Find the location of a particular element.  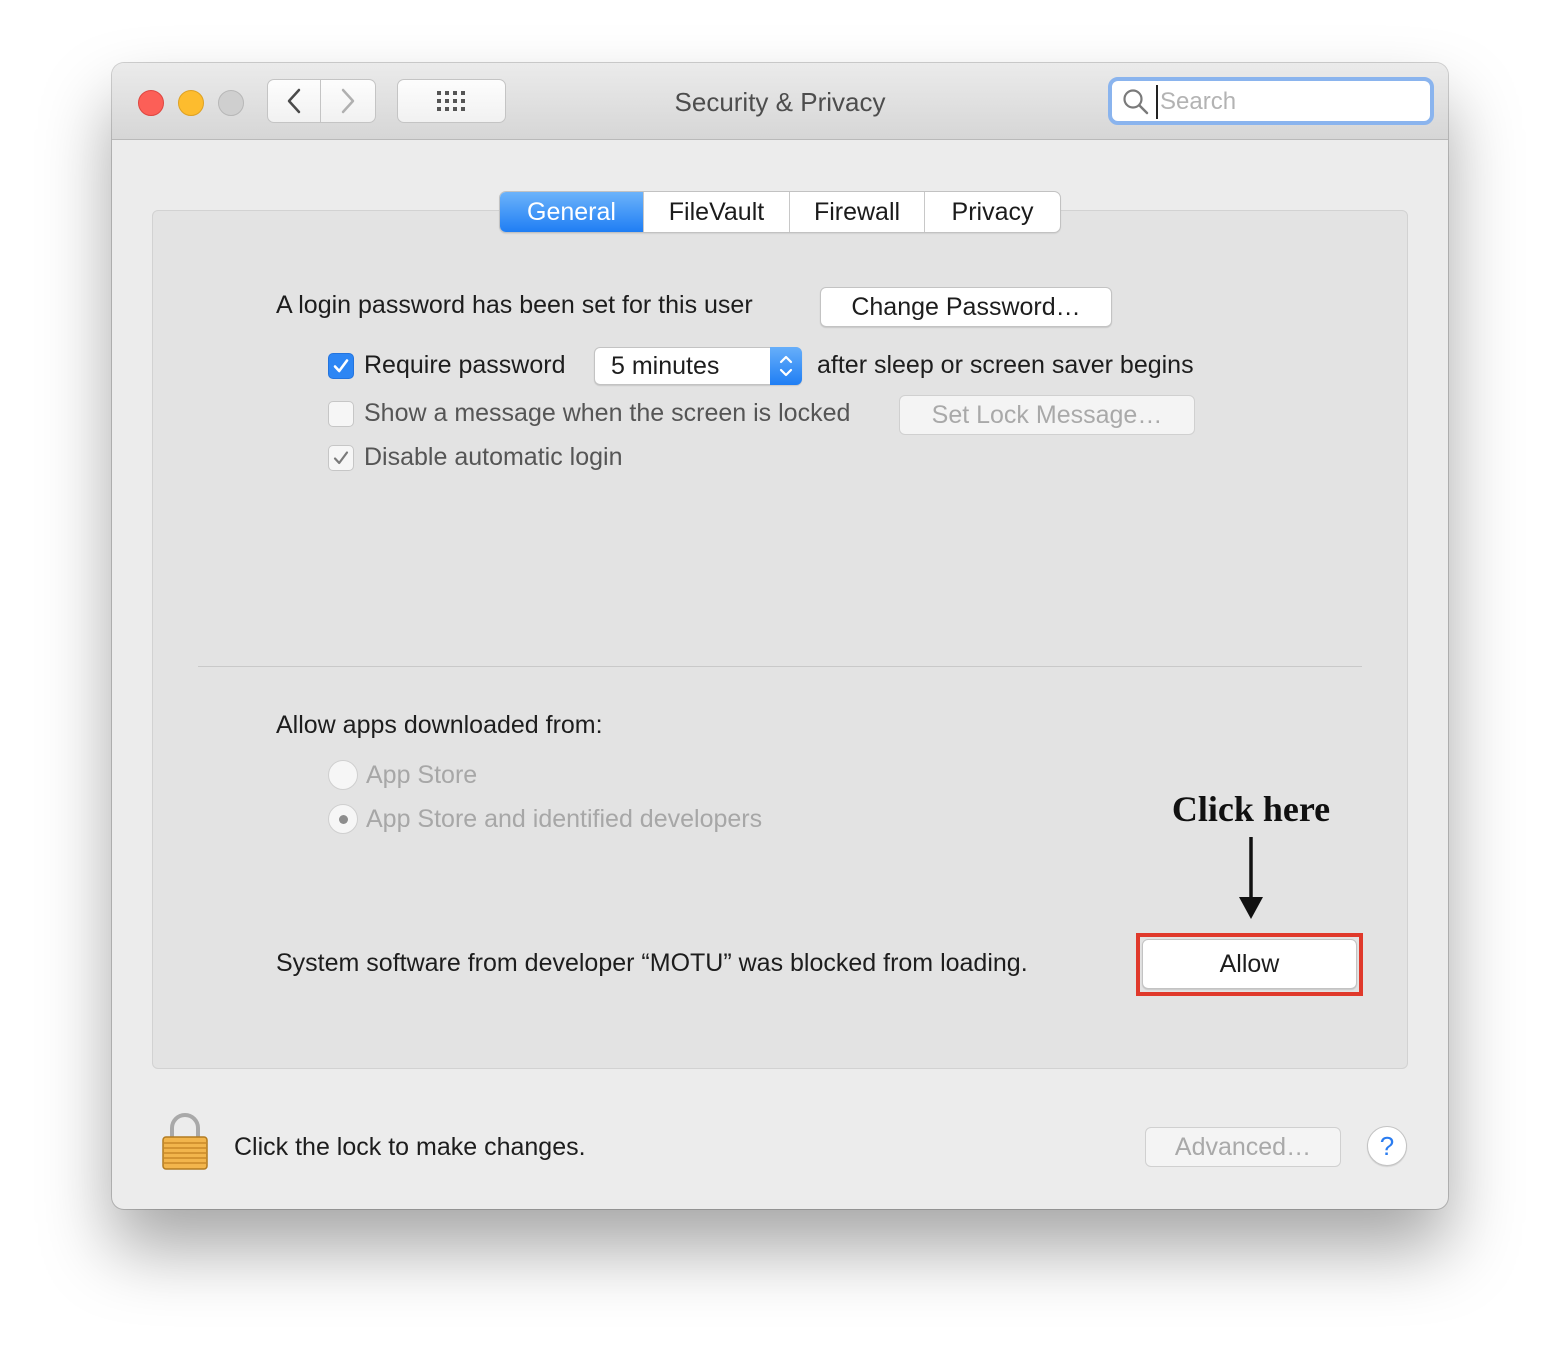

radio-app-store-identified-label: App Store and identified developers is located at coordinates (564, 819).